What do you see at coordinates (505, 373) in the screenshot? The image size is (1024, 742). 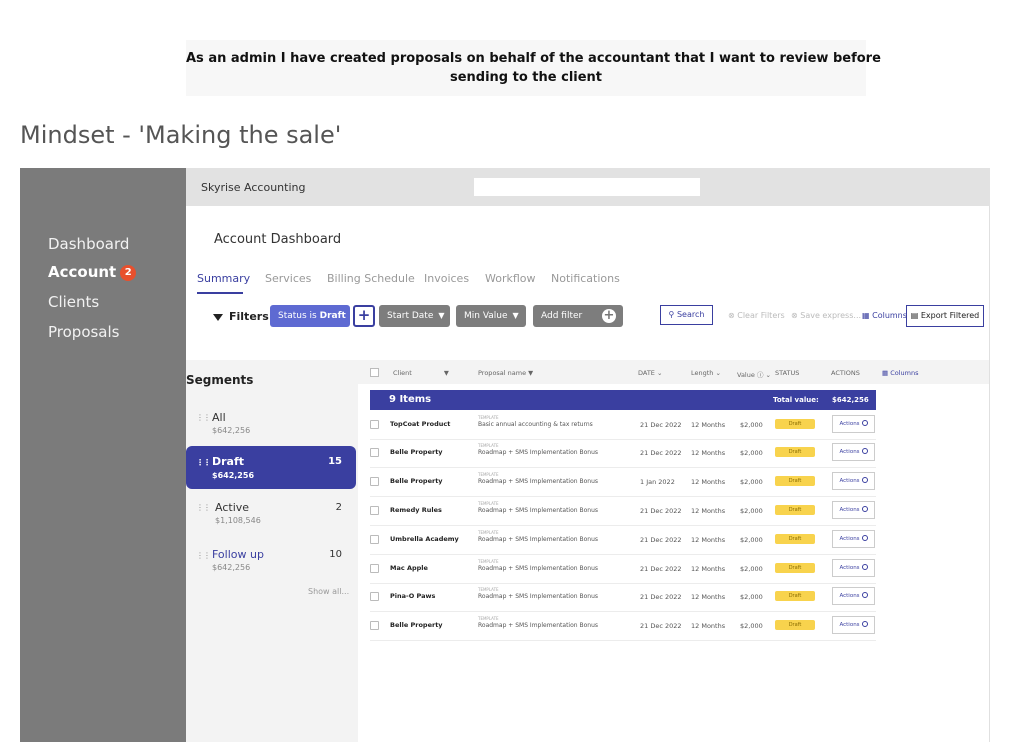 I see `header-proposal: Proposal name ▼` at bounding box center [505, 373].